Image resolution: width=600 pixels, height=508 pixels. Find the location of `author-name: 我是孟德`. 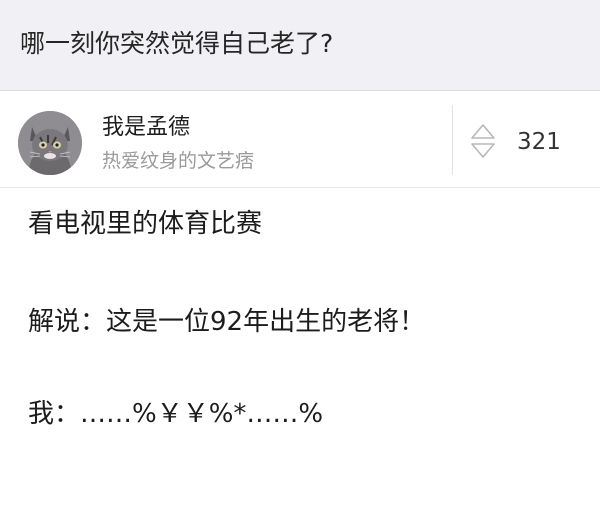

author-name: 我是孟德 is located at coordinates (146, 128).